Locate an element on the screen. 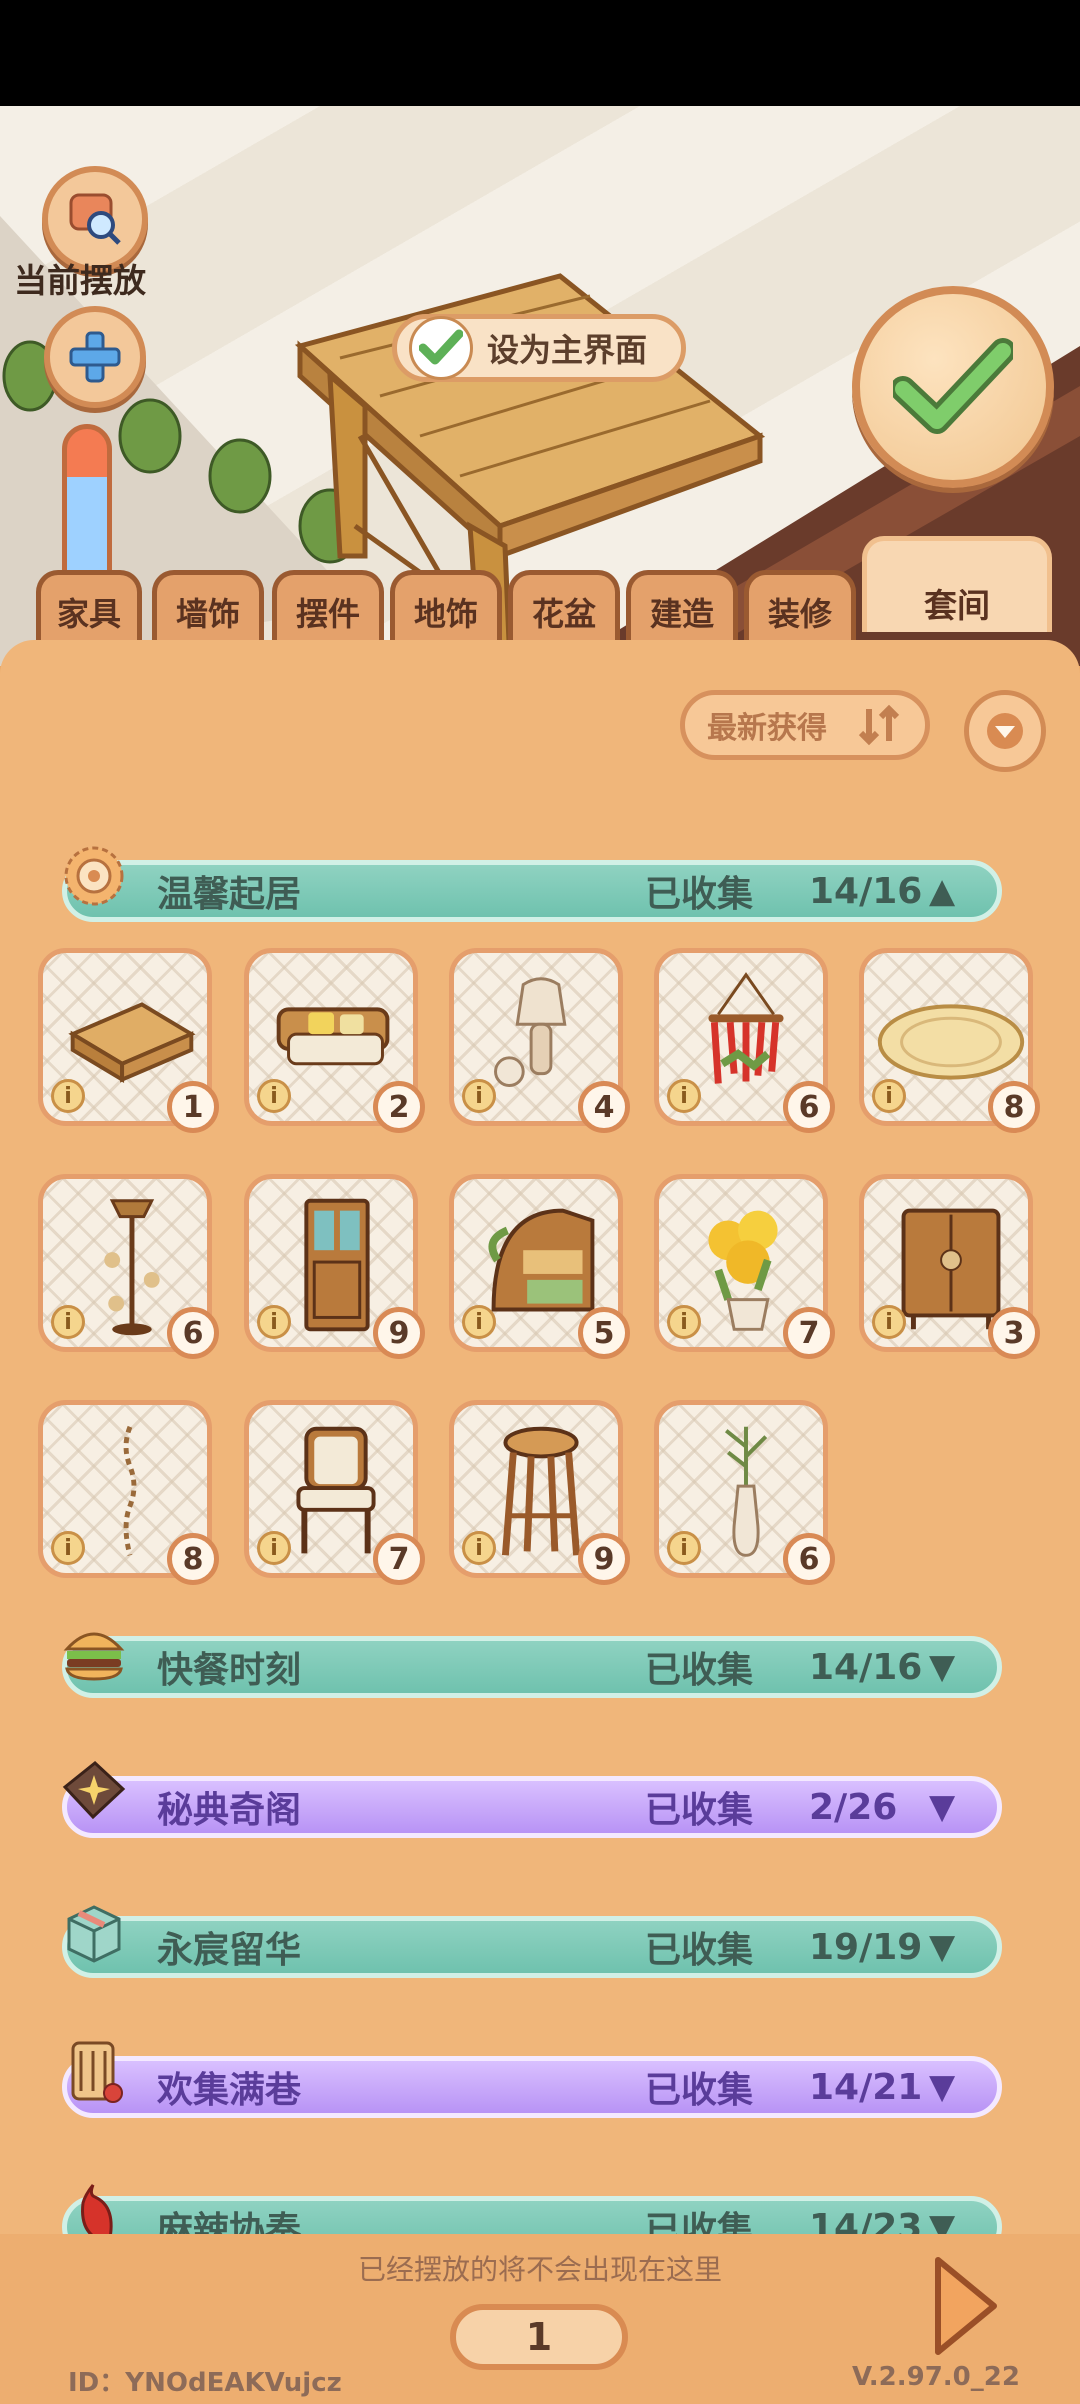  sort-order-icon is located at coordinates (879, 725).